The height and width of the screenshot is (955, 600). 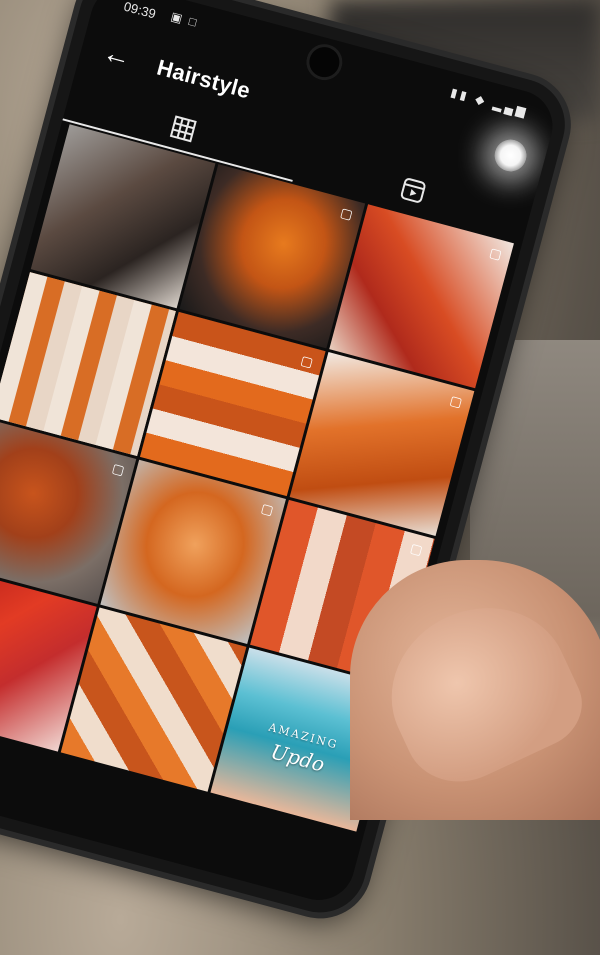 I want to click on notification-icons: ▣ □, so click(x=184, y=19).